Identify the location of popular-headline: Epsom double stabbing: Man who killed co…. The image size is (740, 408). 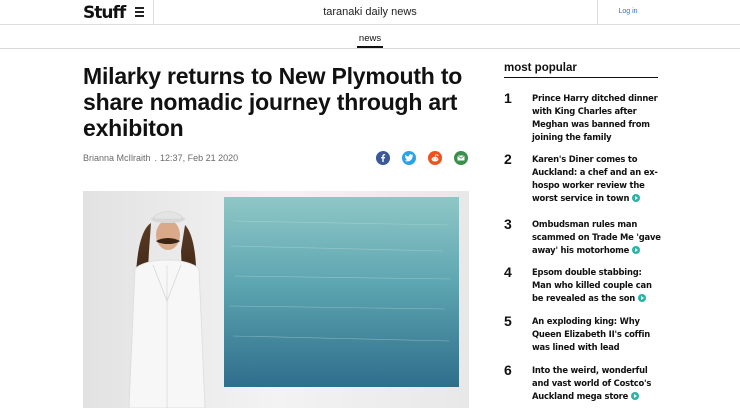
(597, 285).